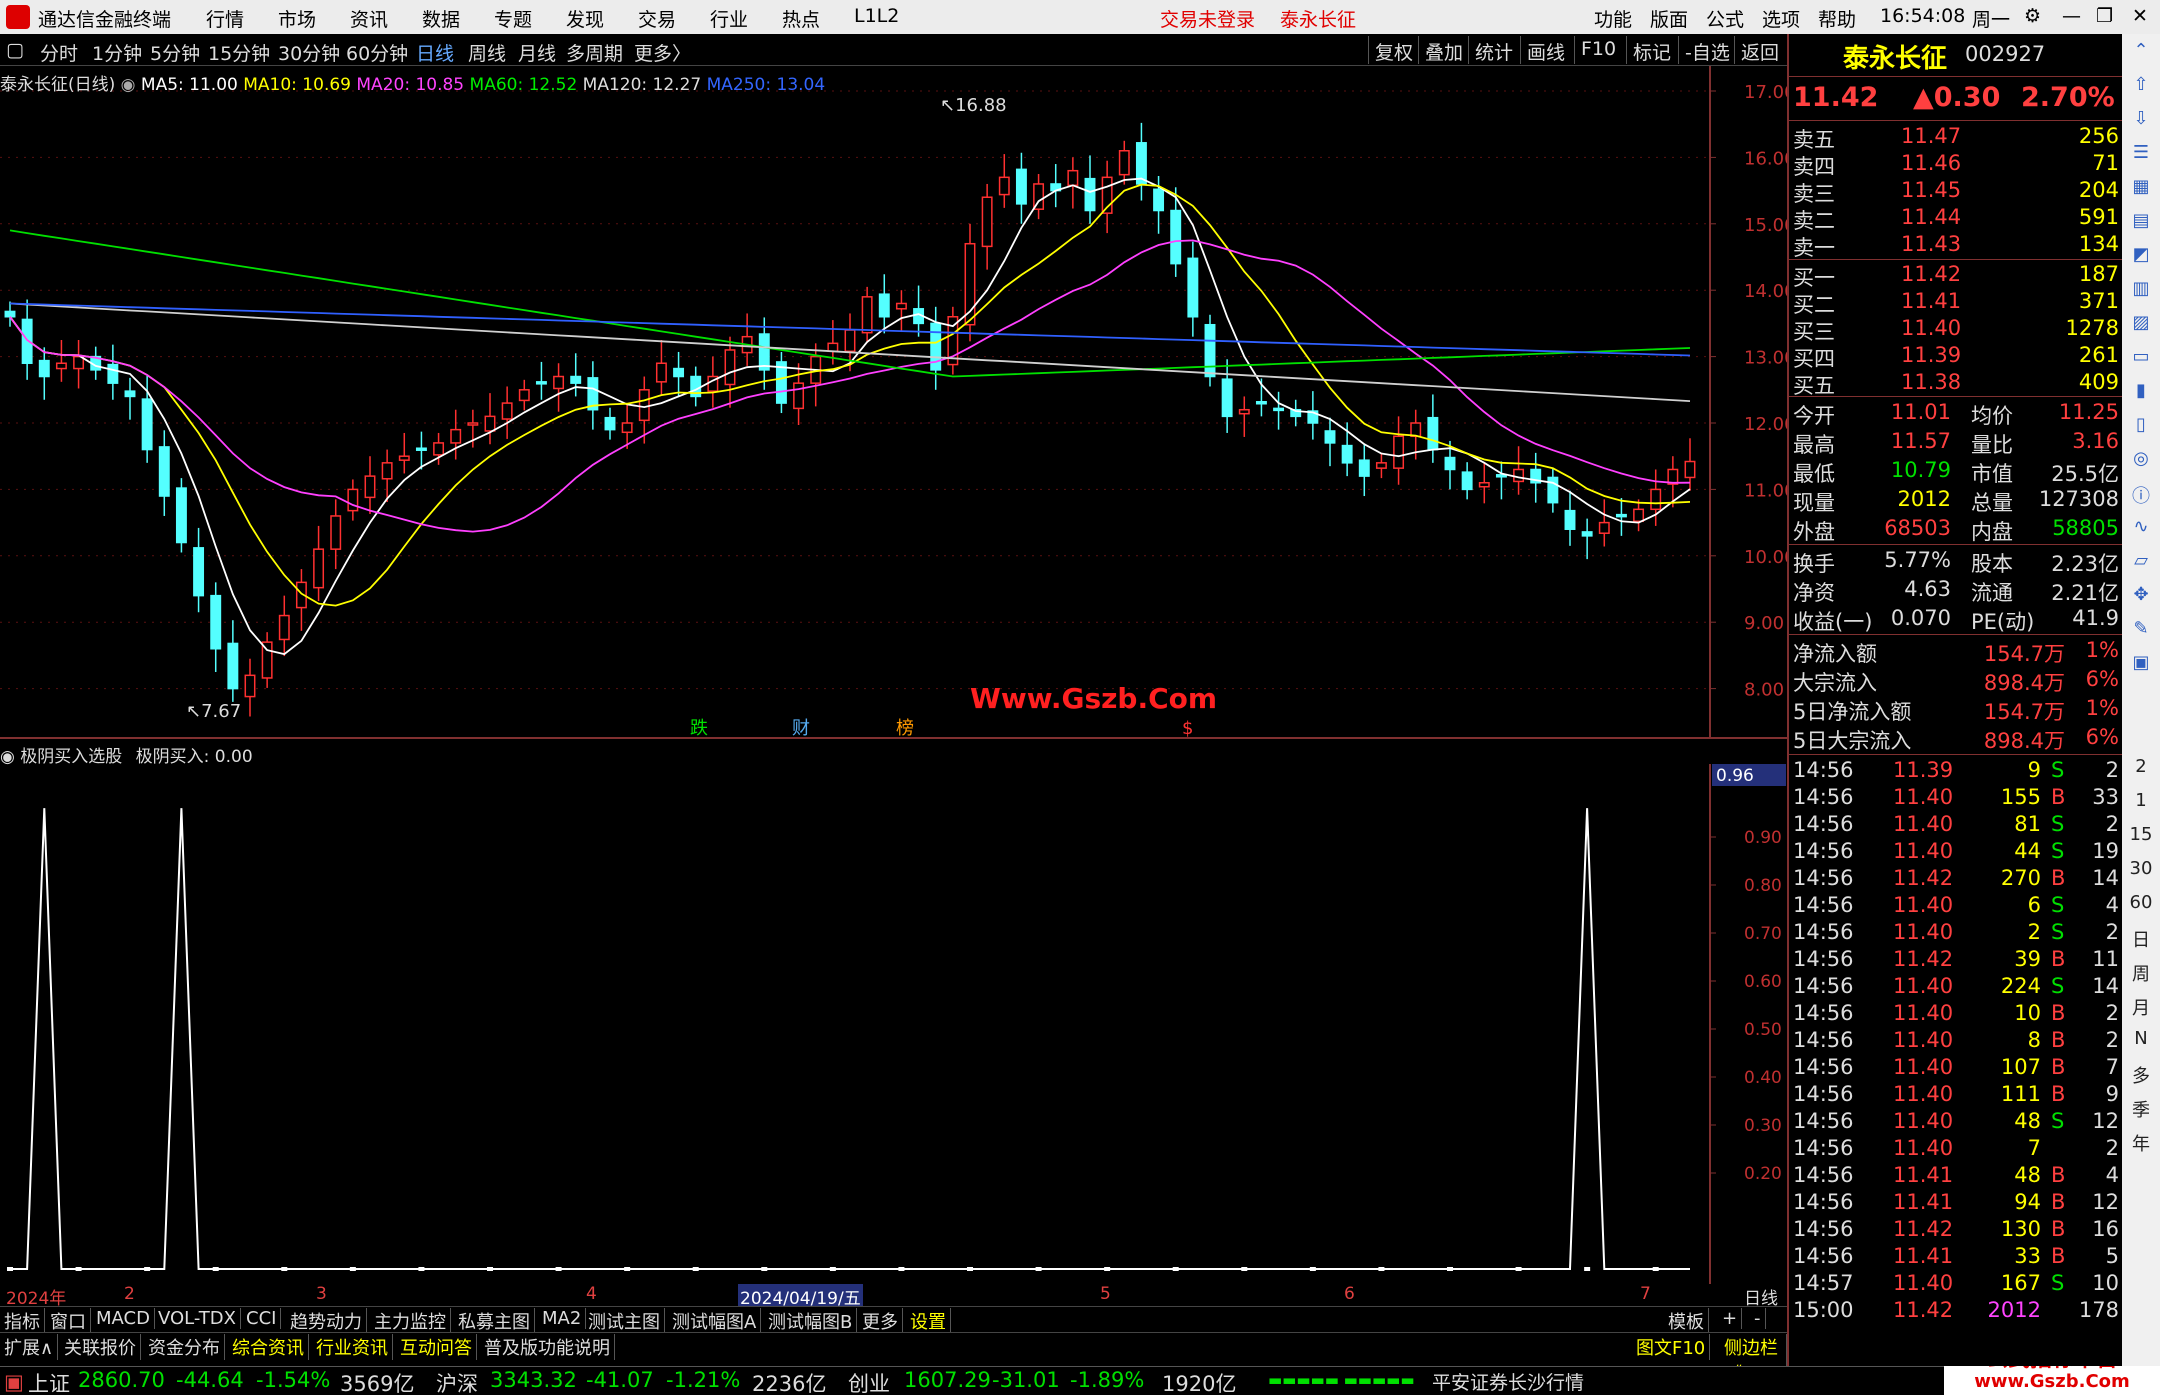 This screenshot has height=1395, width=2160. Describe the element at coordinates (128, 85) in the screenshot. I see `dropdown-icon: ◉` at that location.